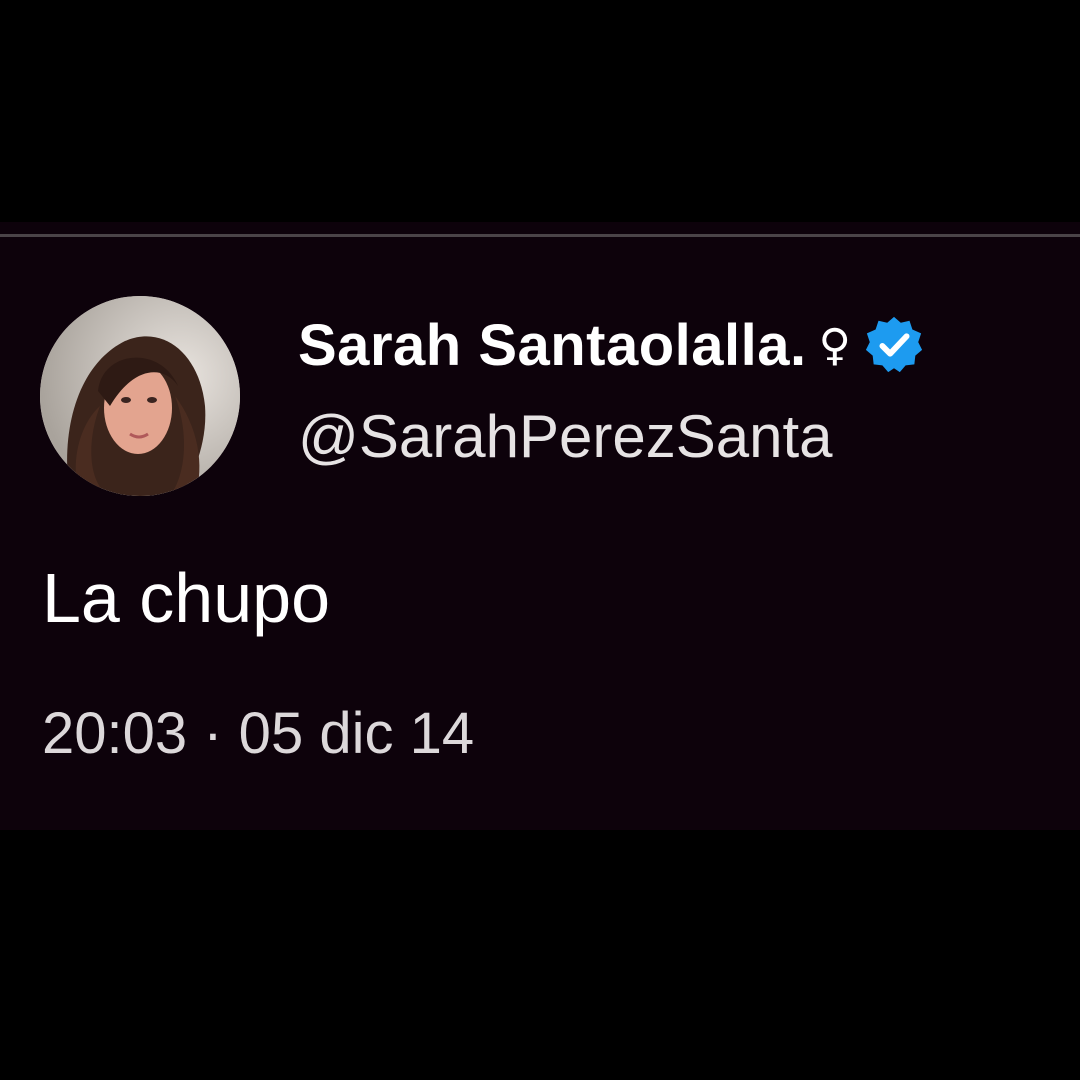 This screenshot has width=1080, height=1080. What do you see at coordinates (834, 345) in the screenshot?
I see `female-sign-icon: ♀` at bounding box center [834, 345].